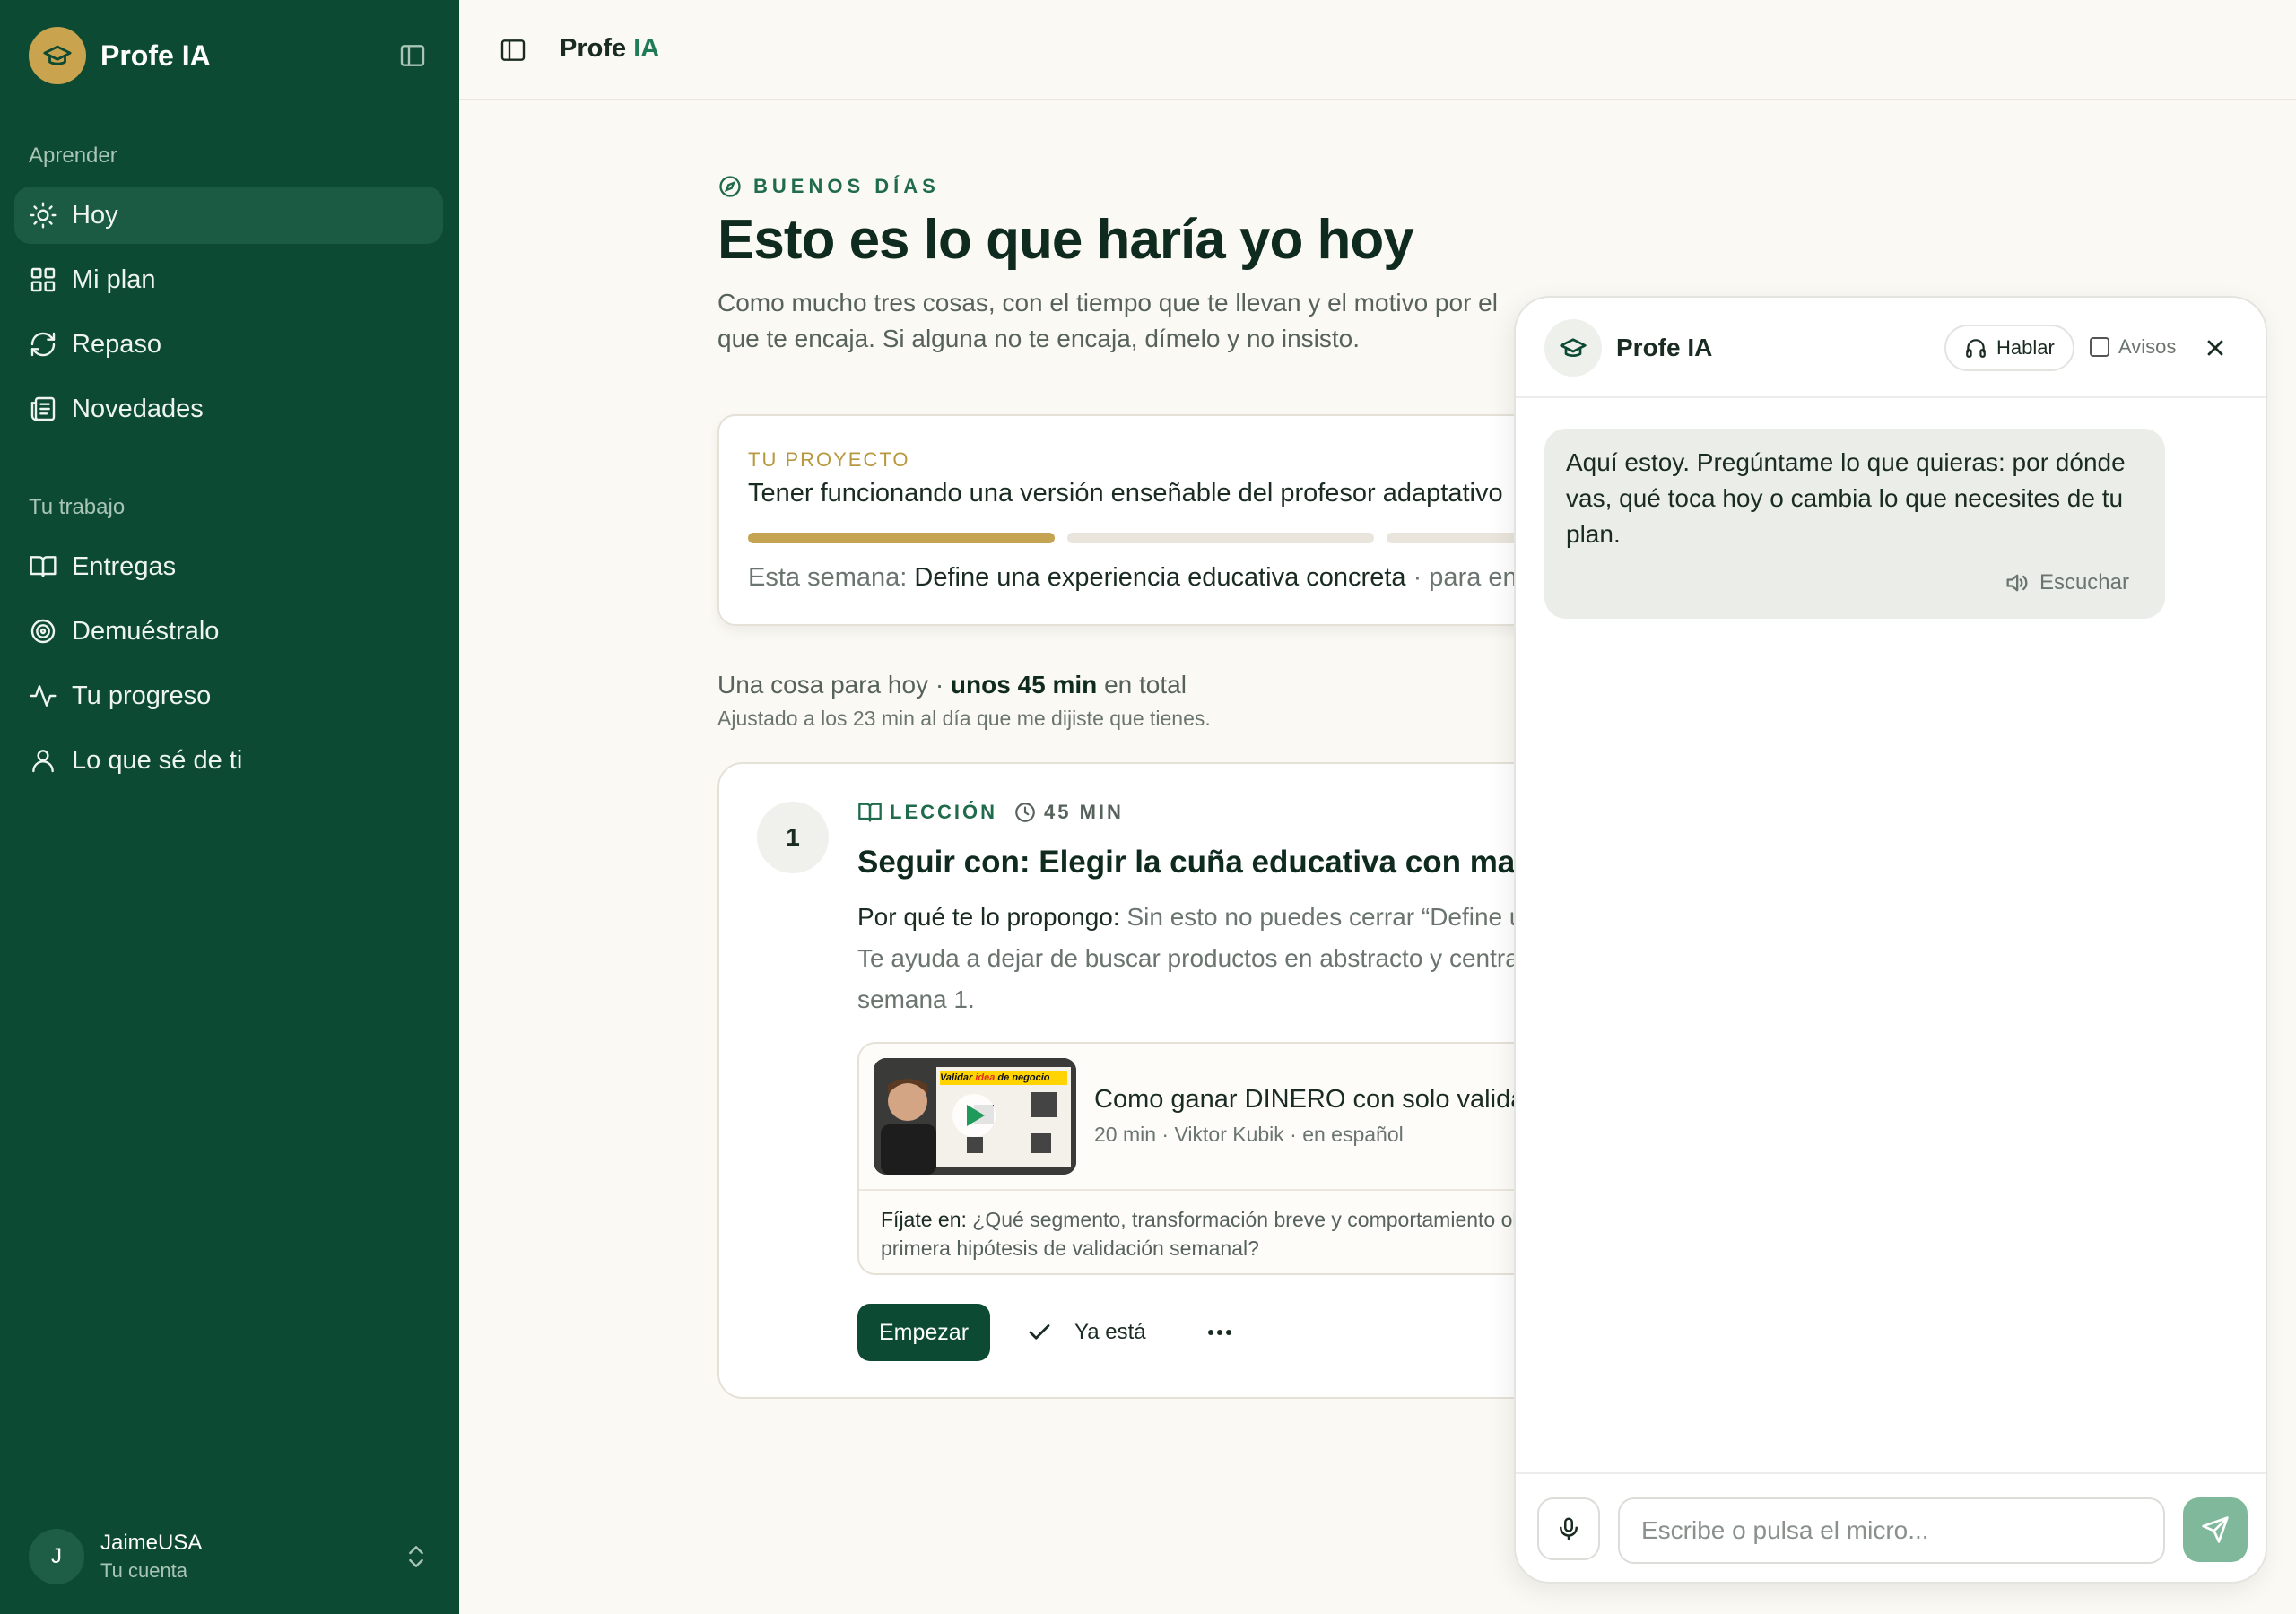 The height and width of the screenshot is (1614, 2296). What do you see at coordinates (1220, 1332) in the screenshot?
I see `more-options-icon` at bounding box center [1220, 1332].